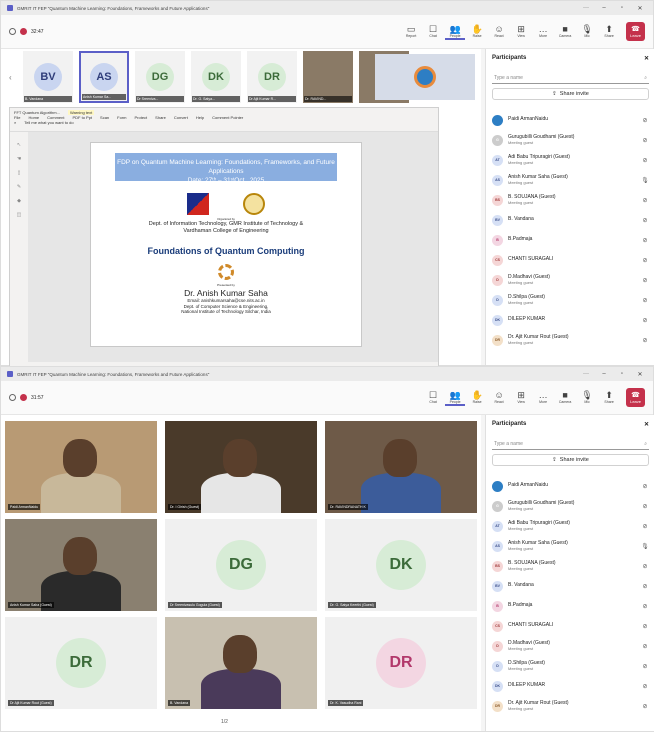 The image size is (654, 732). I want to click on video-tile: DR Dr Ajit Kumar Rout (Guest), so click(81, 663).